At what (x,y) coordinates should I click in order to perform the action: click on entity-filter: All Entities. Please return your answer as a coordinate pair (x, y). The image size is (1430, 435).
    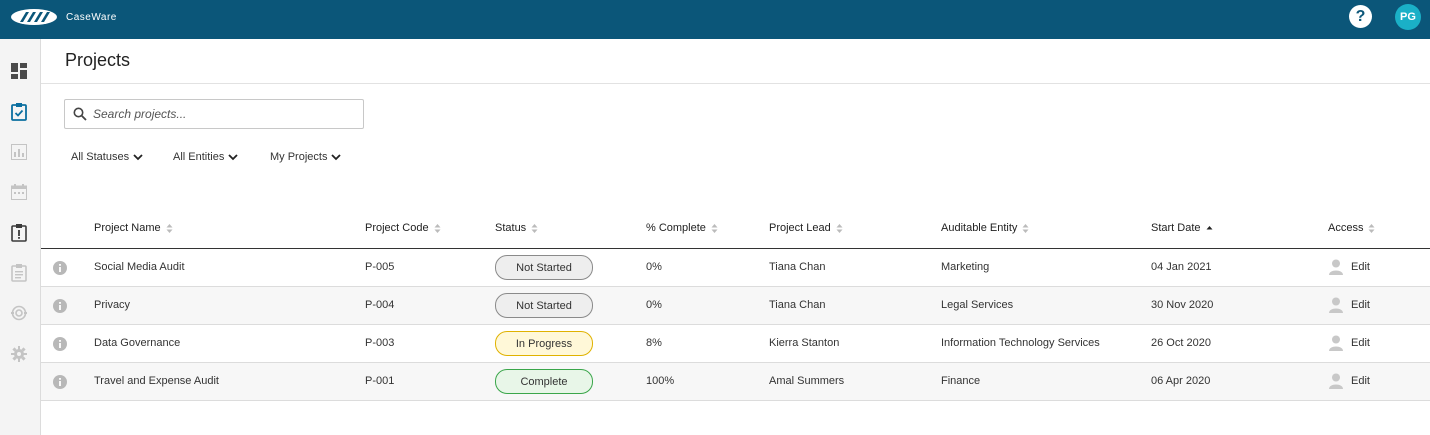
    Looking at the image, I should click on (205, 157).